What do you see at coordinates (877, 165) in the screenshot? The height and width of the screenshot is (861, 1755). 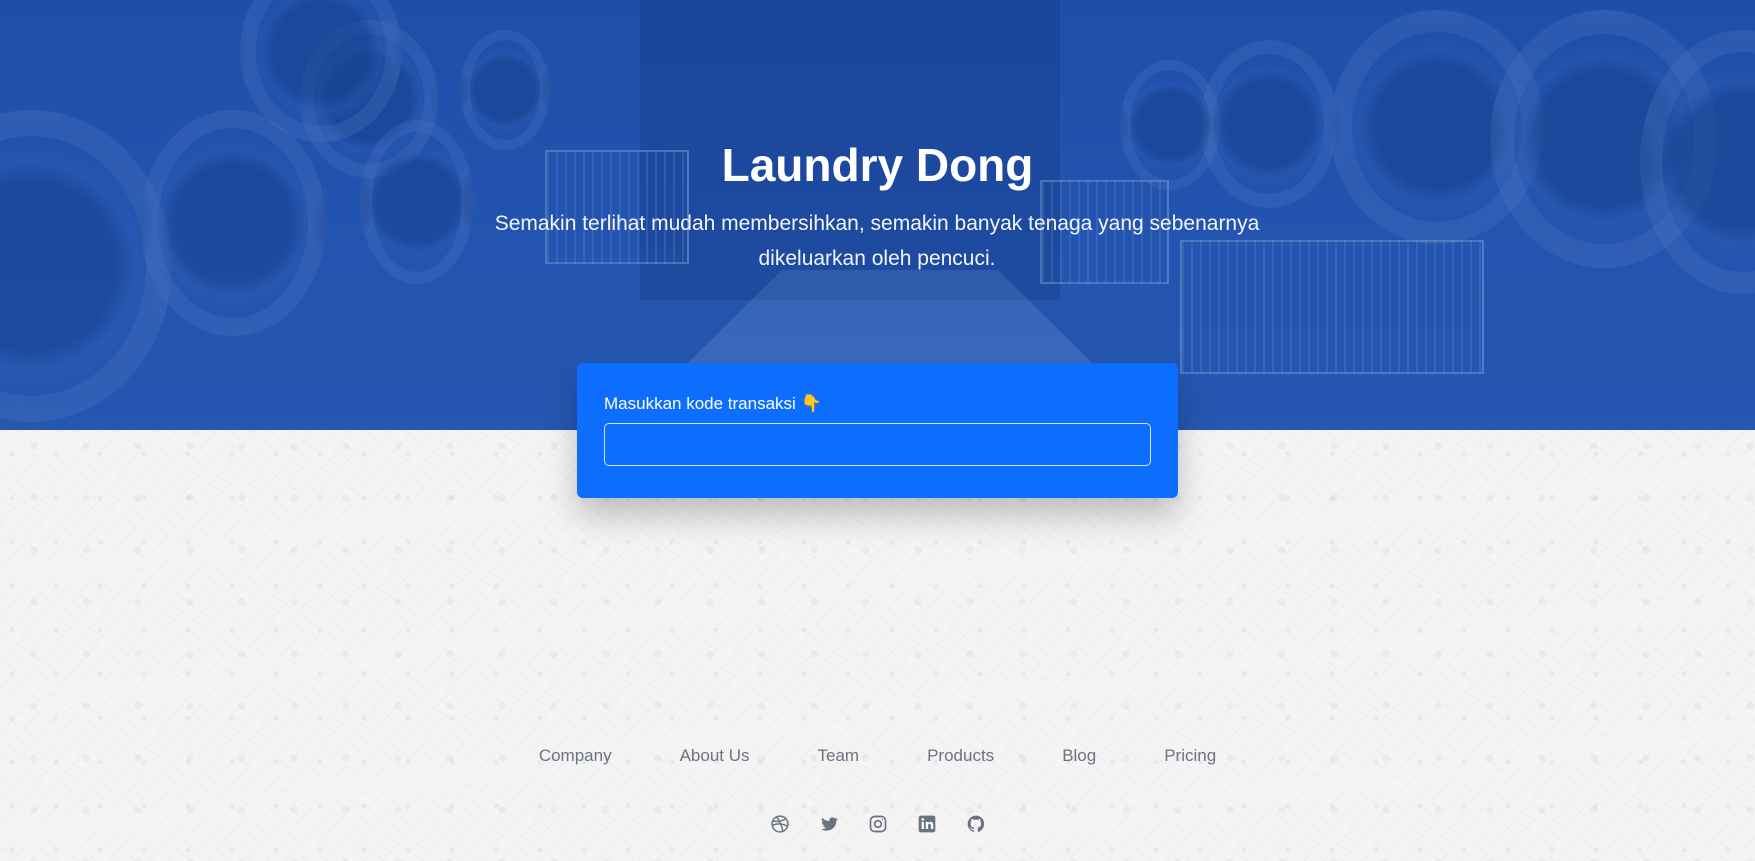 I see `page-title: Laundry Dong` at bounding box center [877, 165].